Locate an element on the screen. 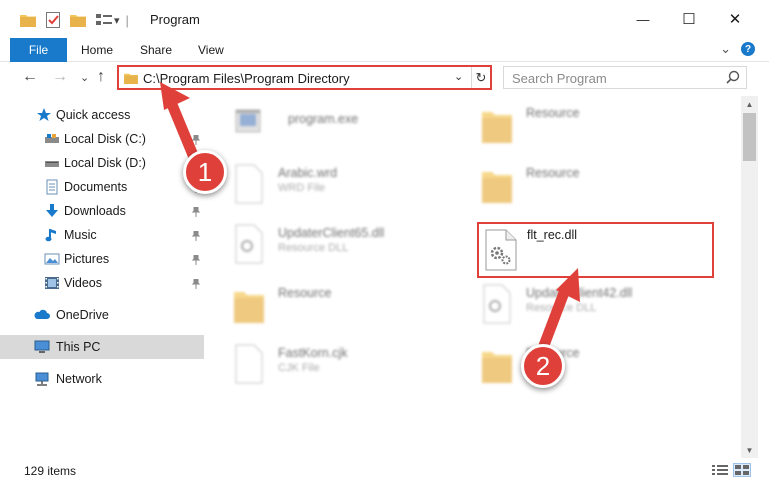 This screenshot has height=501, width=769. sidebar-item-label: Network is located at coordinates (79, 379).